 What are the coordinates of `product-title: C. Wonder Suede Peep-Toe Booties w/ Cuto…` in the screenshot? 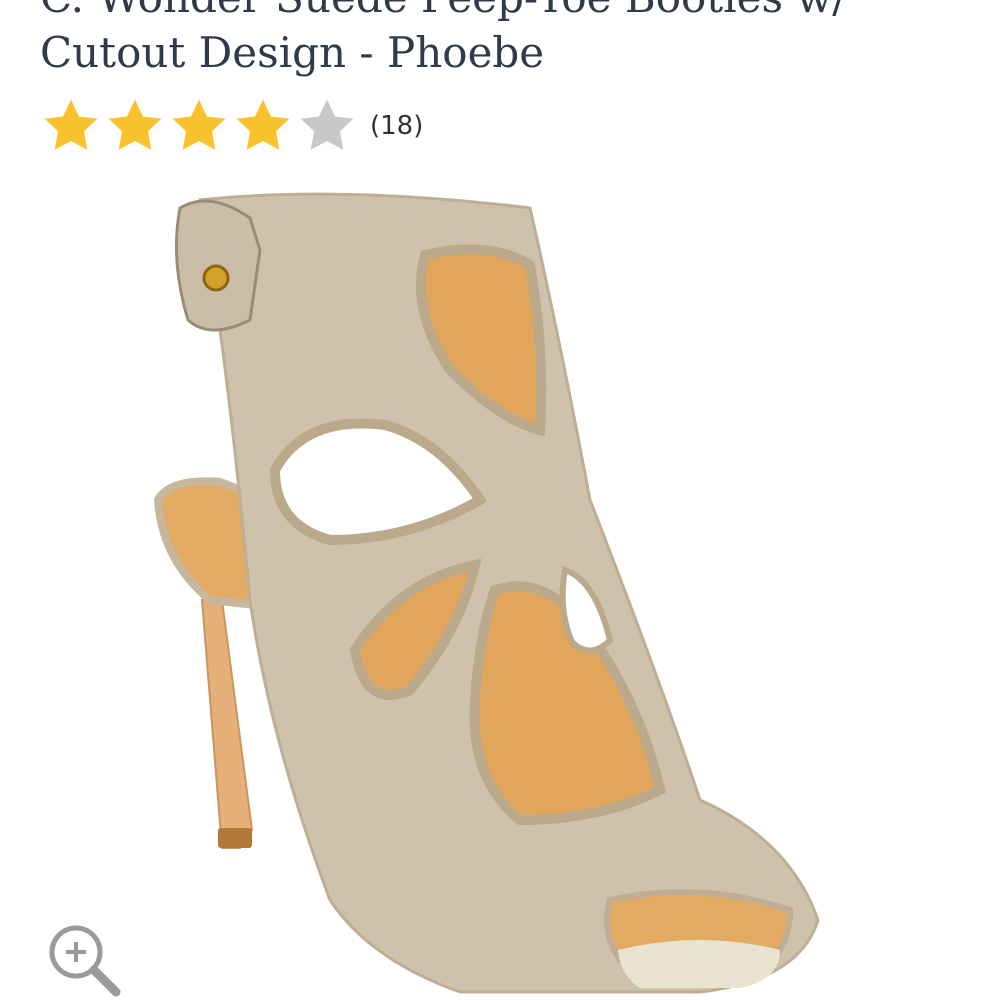 It's located at (510, 40).